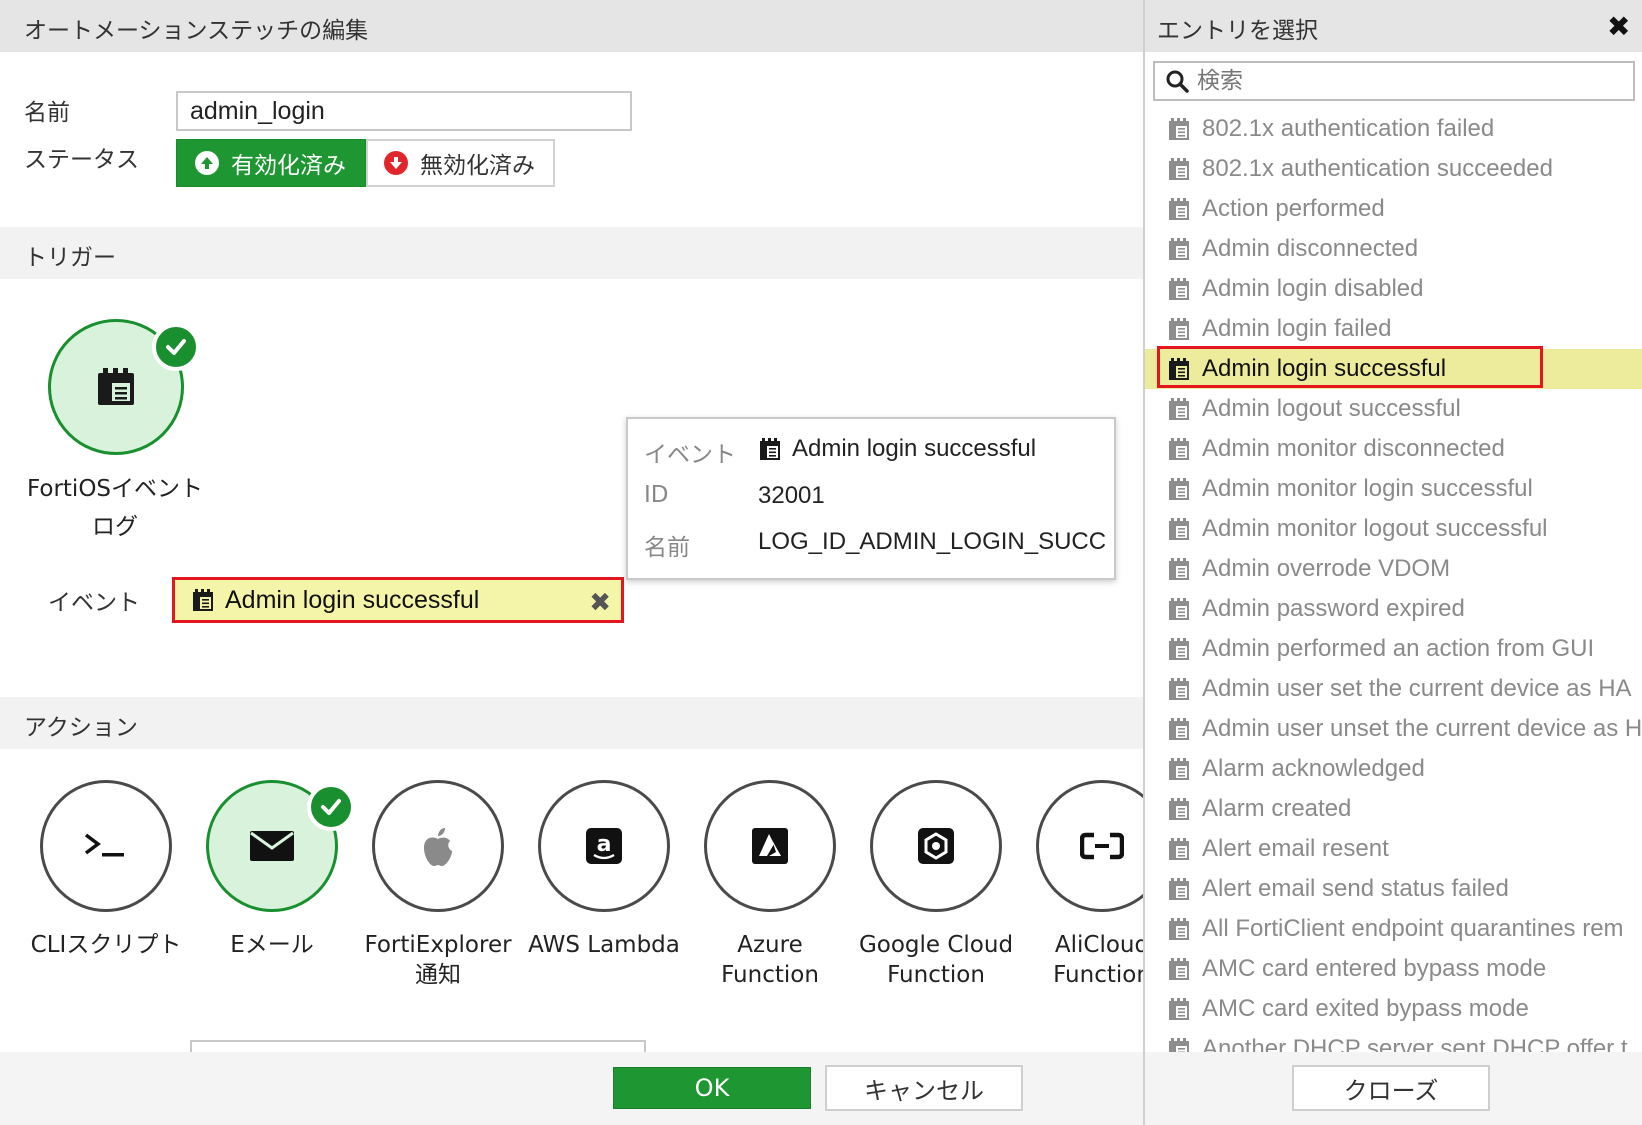  I want to click on search-box, so click(1394, 81).